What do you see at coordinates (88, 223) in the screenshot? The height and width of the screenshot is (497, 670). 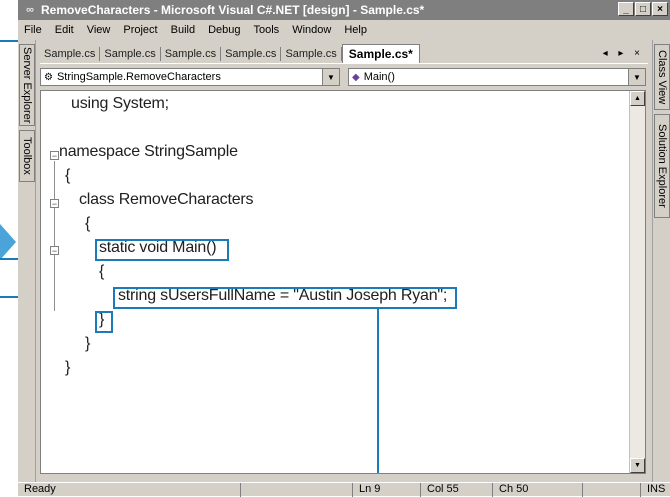 I see `code-line-5: {` at bounding box center [88, 223].